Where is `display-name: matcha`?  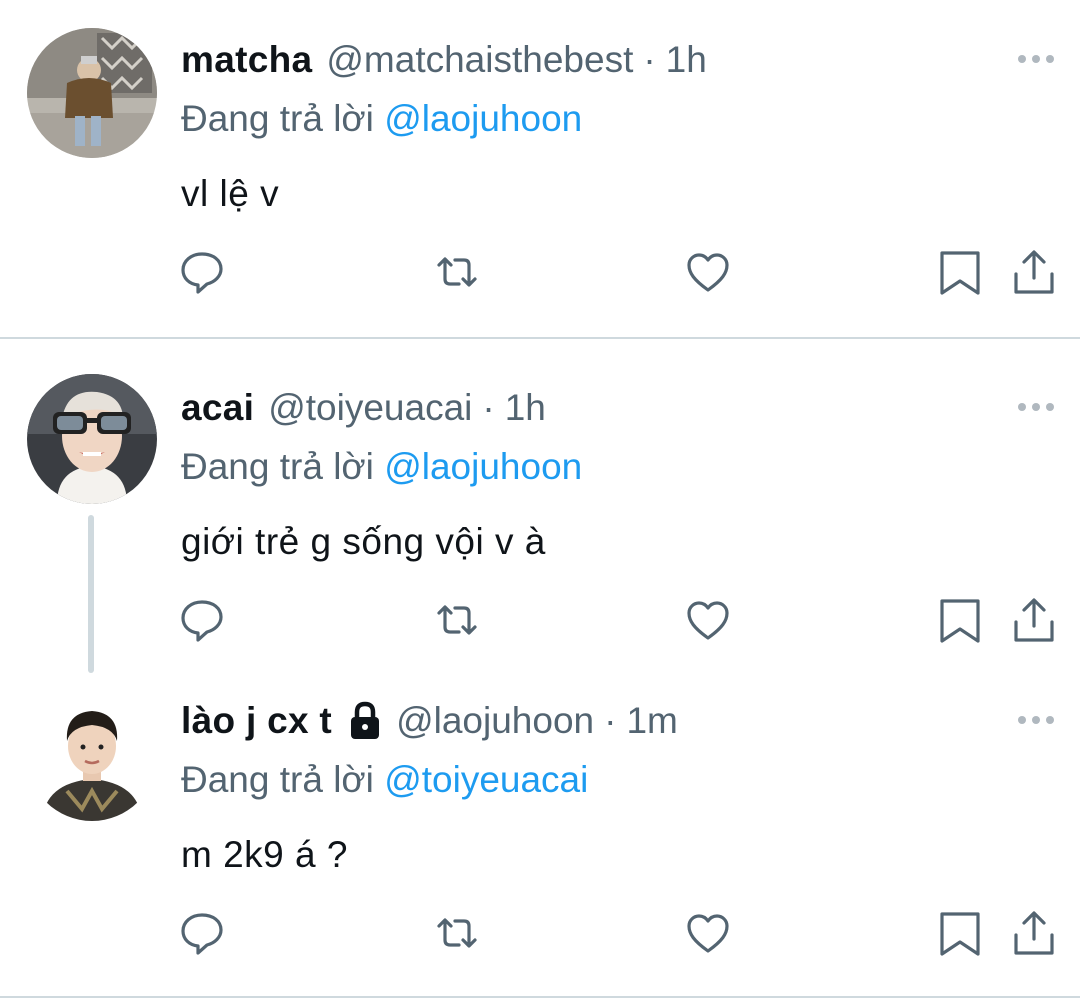
display-name: matcha is located at coordinates (246, 60).